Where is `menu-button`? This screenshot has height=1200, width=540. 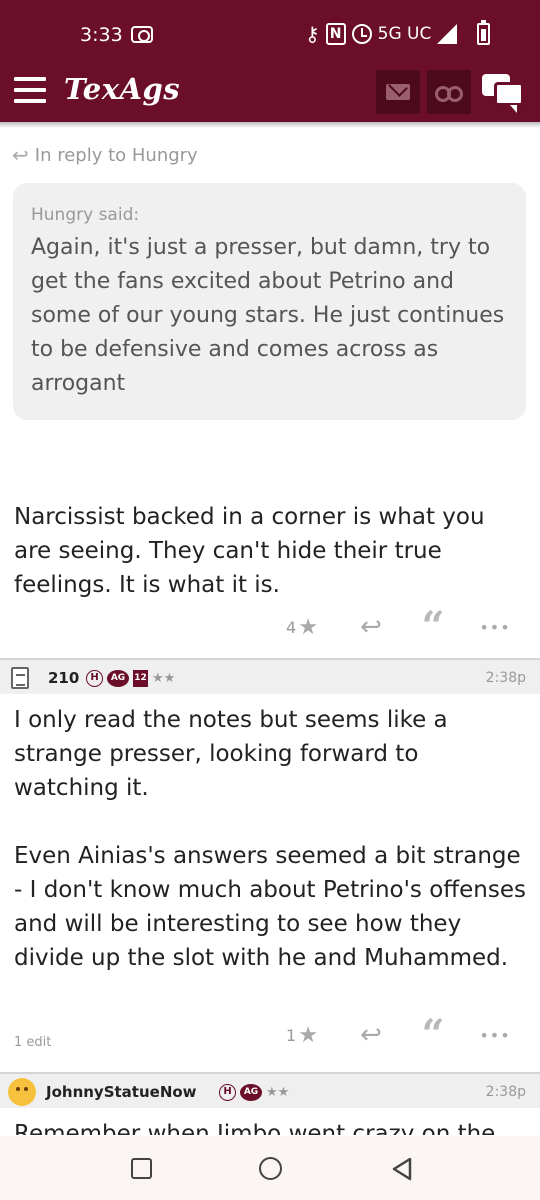
menu-button is located at coordinates (30, 90).